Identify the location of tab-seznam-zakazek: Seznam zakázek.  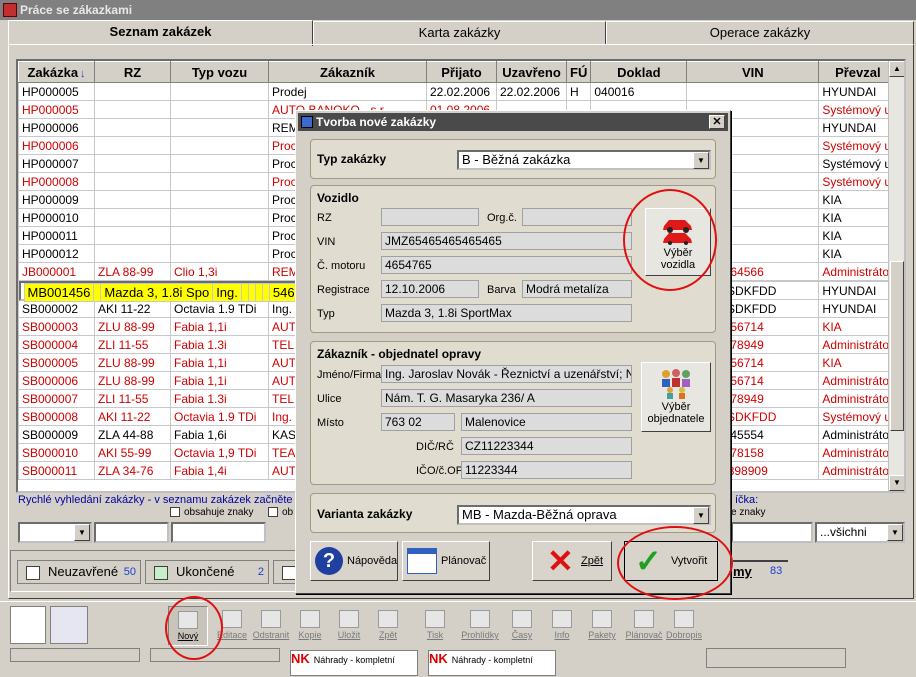
(160, 33).